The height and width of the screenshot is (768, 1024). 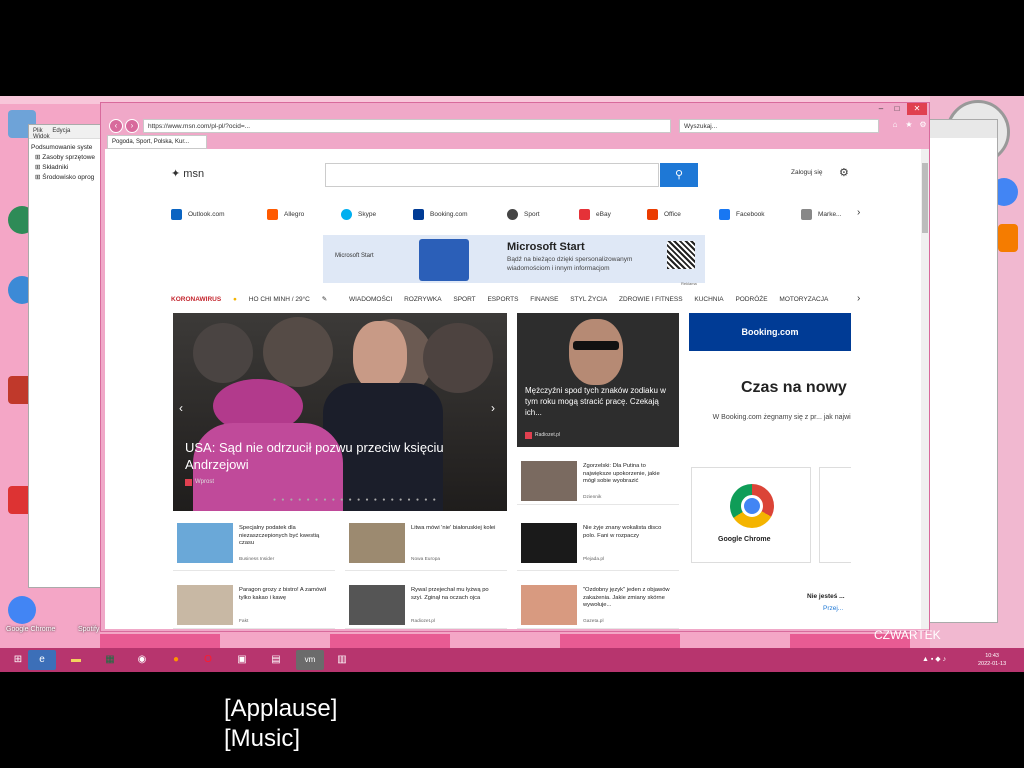 What do you see at coordinates (89, 629) in the screenshot?
I see `desktop-icon-spotify-label: Spotify` at bounding box center [89, 629].